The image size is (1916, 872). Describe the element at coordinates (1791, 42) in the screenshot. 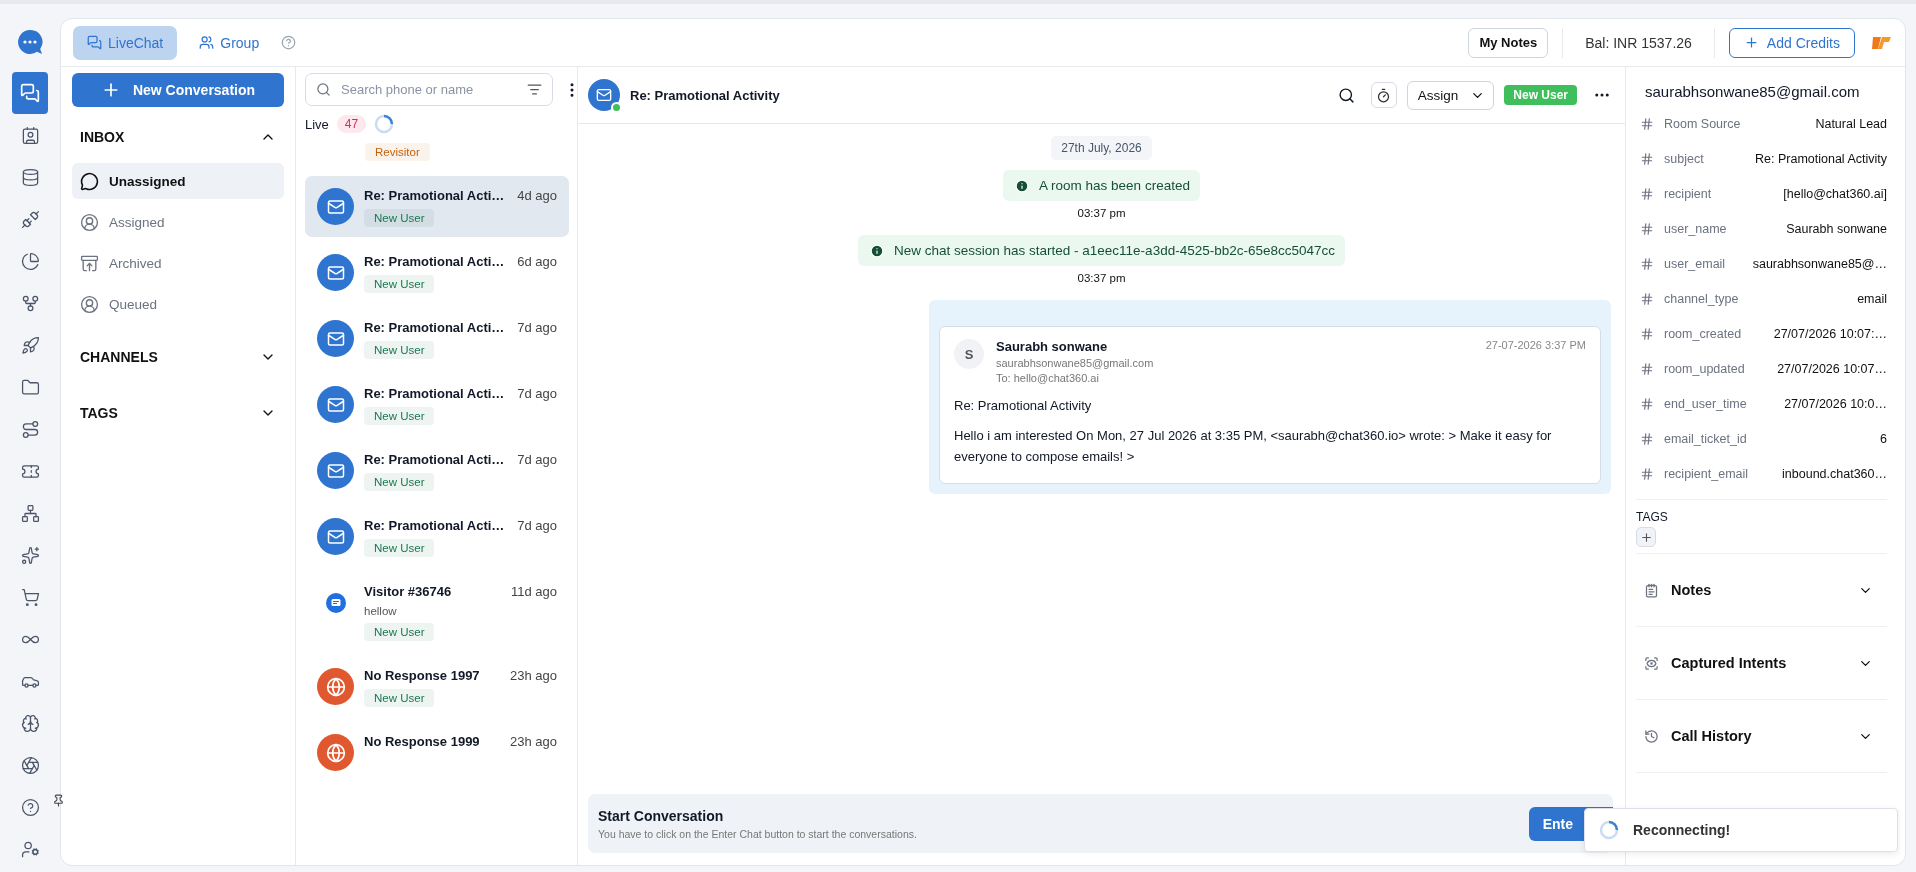

I see `add-credits-button: Add Credits` at that location.